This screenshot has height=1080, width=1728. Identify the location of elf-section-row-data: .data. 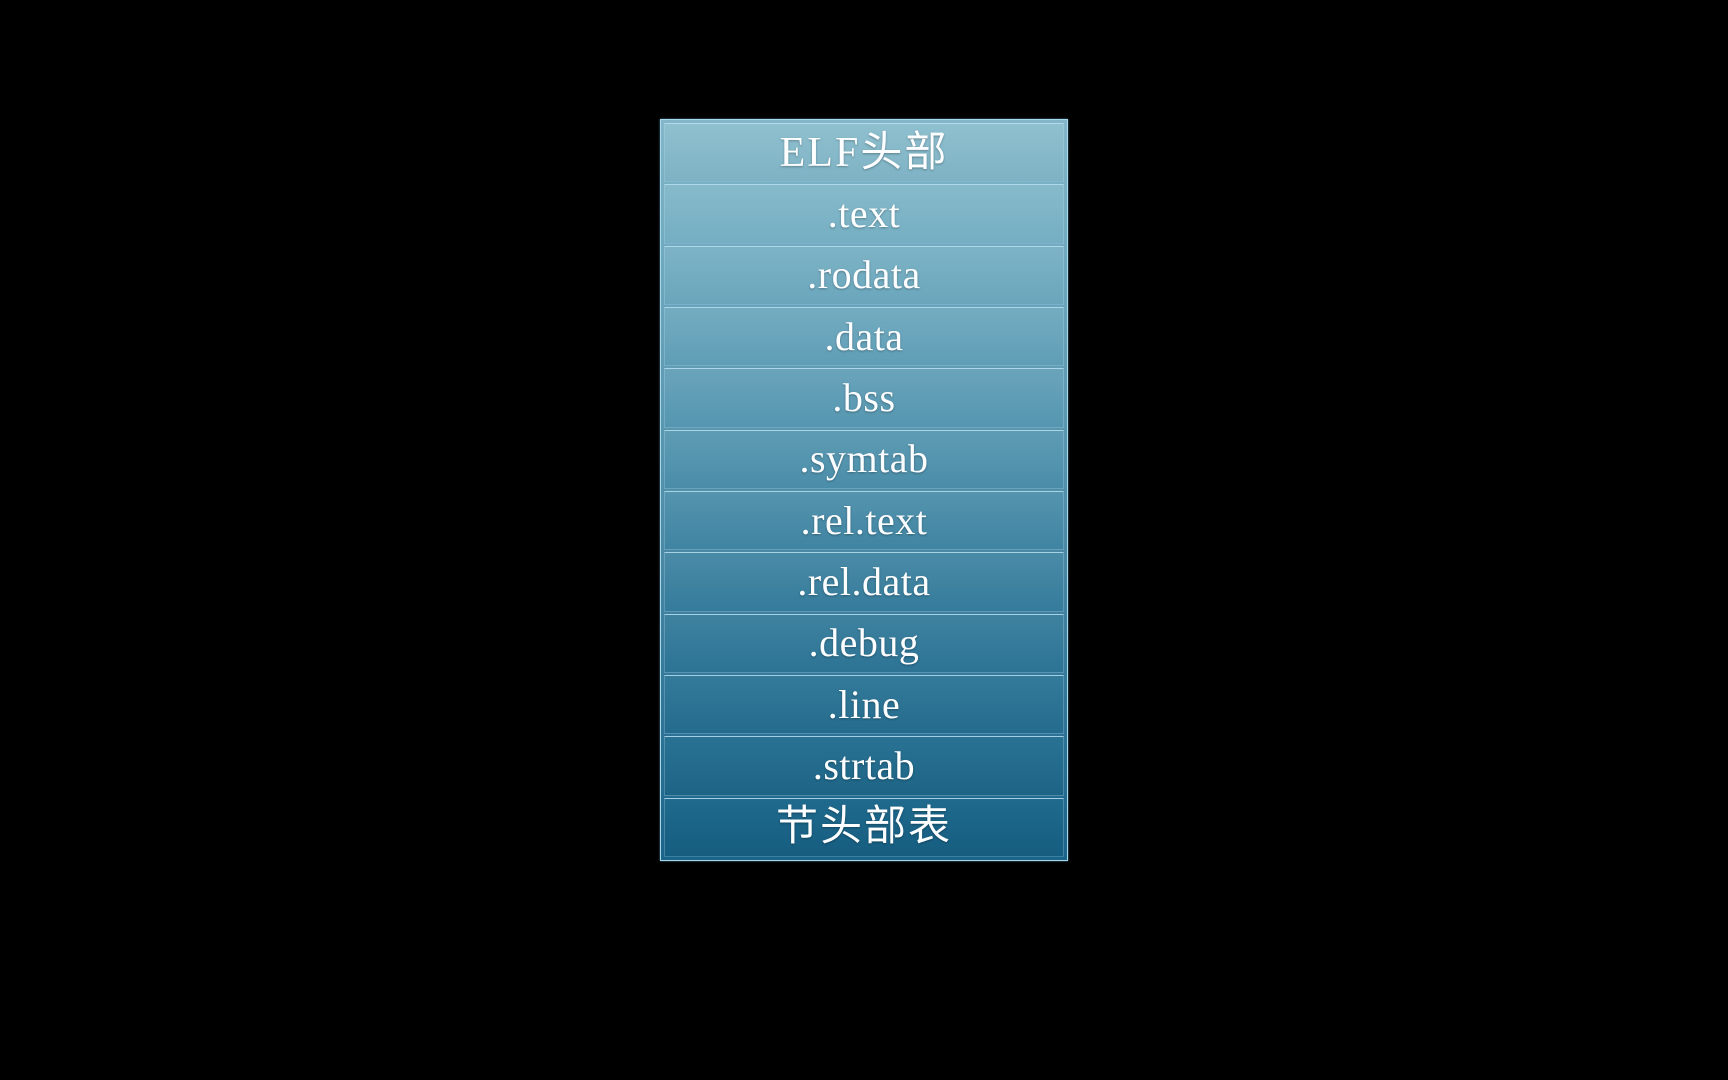
(864, 336).